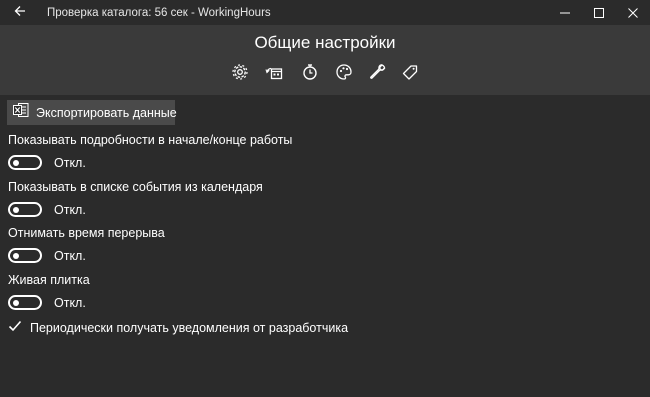  Describe the element at coordinates (21, 112) in the screenshot. I see `excel-icon` at that location.